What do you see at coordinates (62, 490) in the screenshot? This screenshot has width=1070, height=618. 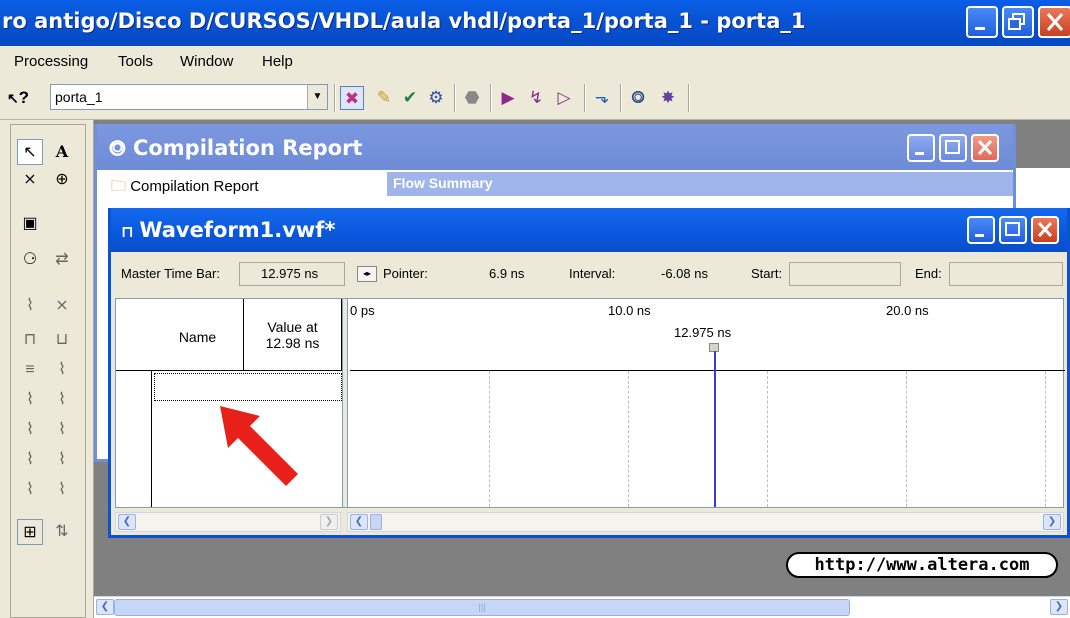 I see `overwrite-group-icon: ⌇` at bounding box center [62, 490].